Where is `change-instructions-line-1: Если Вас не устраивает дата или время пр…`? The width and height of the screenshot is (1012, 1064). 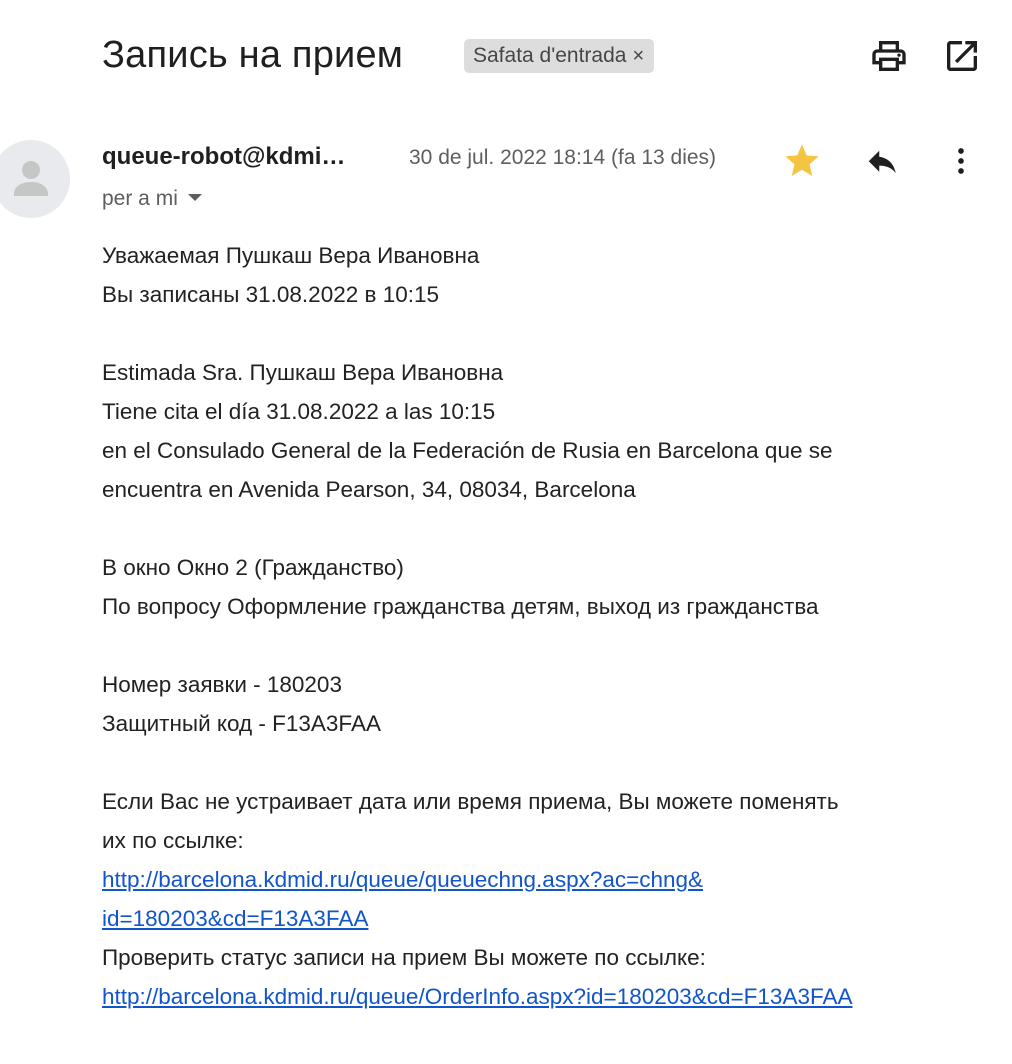
change-instructions-line-1: Если Вас не устраивает дата или время пр… is located at coordinates (470, 801).